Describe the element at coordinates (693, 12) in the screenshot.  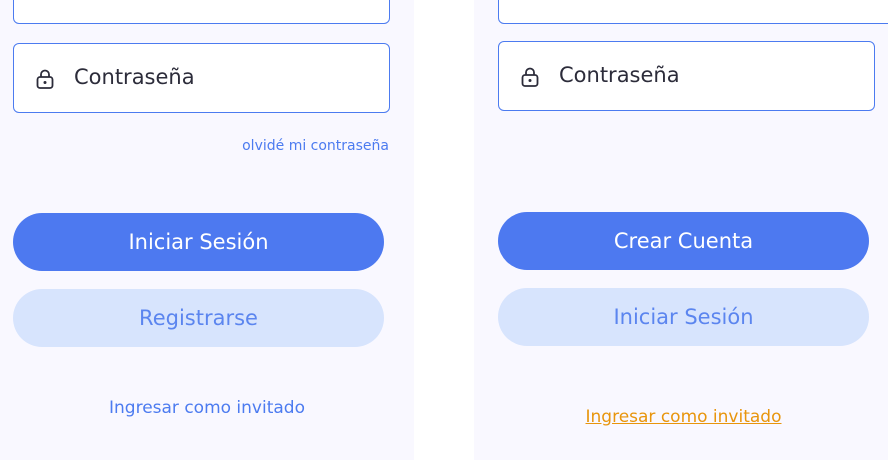
I see `email-field` at that location.